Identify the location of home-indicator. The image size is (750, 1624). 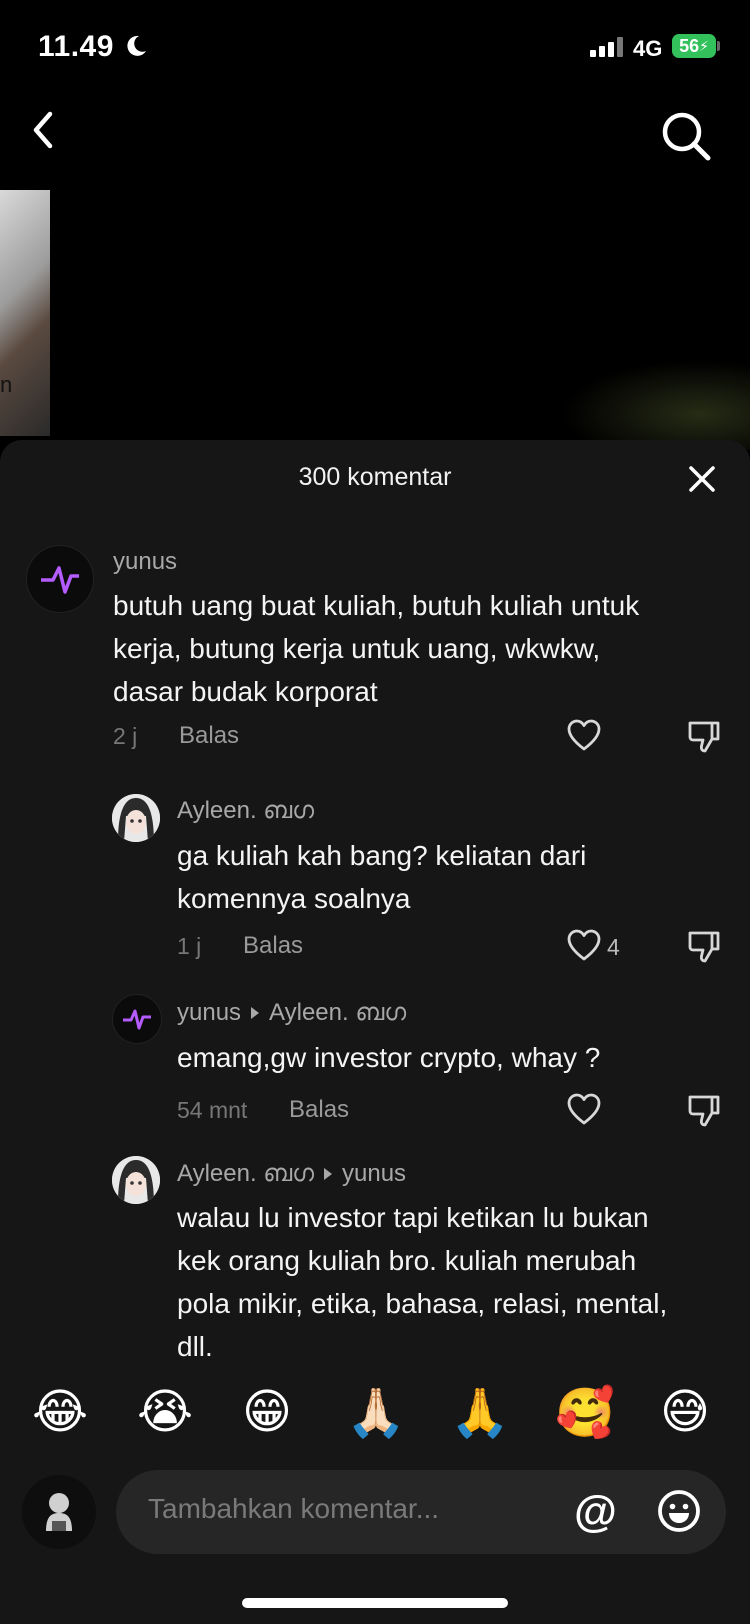
(375, 1603).